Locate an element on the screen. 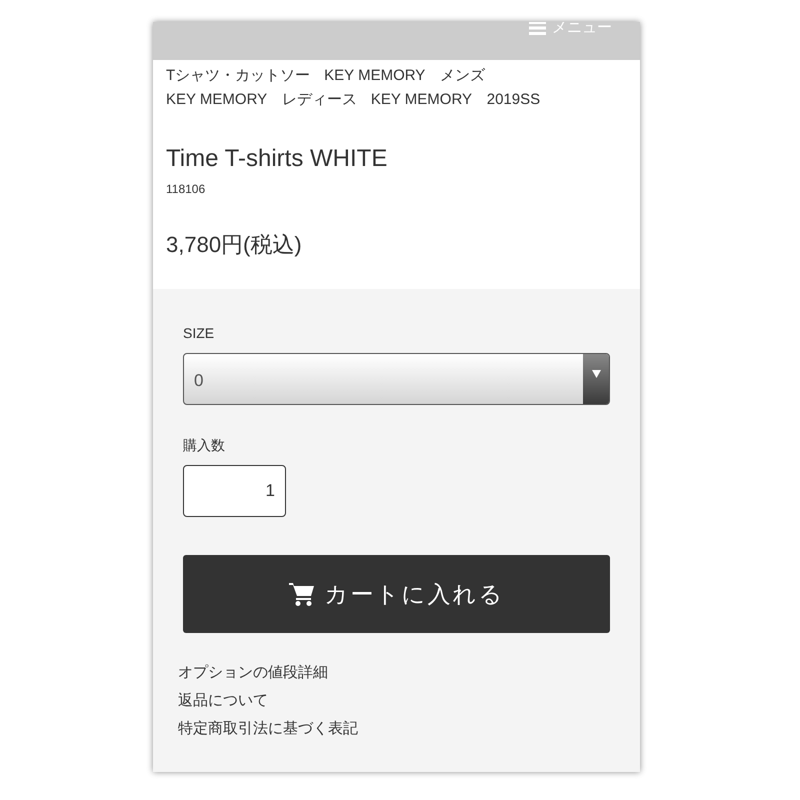 This screenshot has height=800, width=800. category-link: Tシャツ・カットソー is located at coordinates (238, 76).